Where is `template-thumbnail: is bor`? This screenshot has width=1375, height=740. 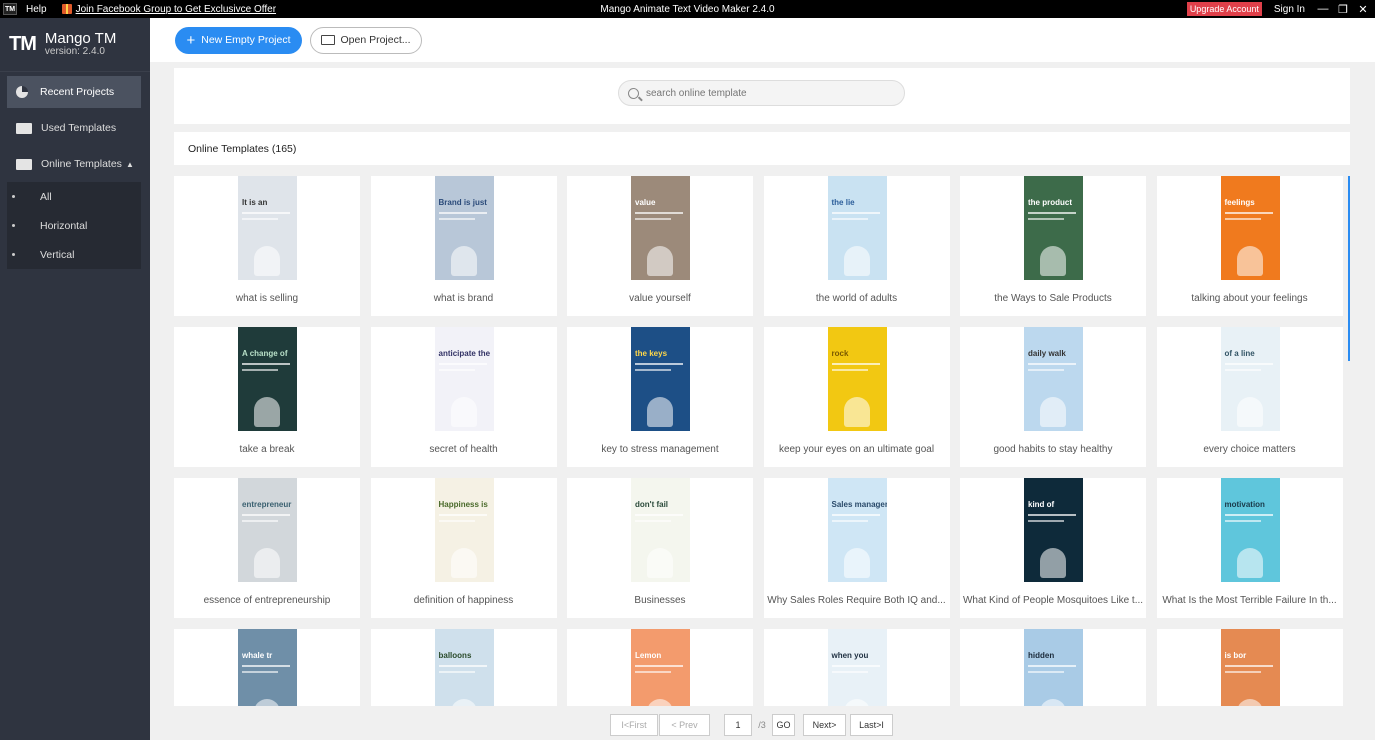 template-thumbnail: is bor is located at coordinates (1250, 667).